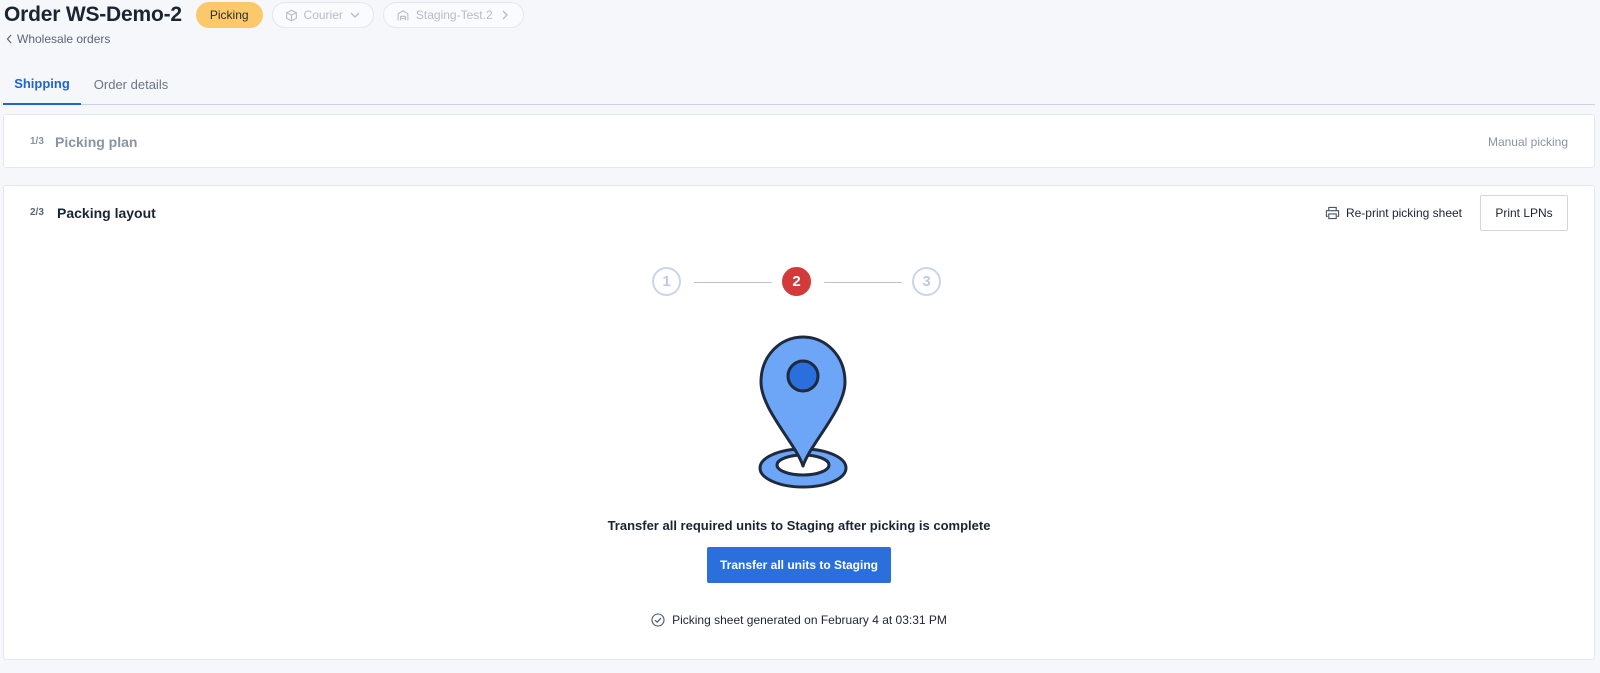  I want to click on location-link: Staging-Test.2, so click(453, 15).